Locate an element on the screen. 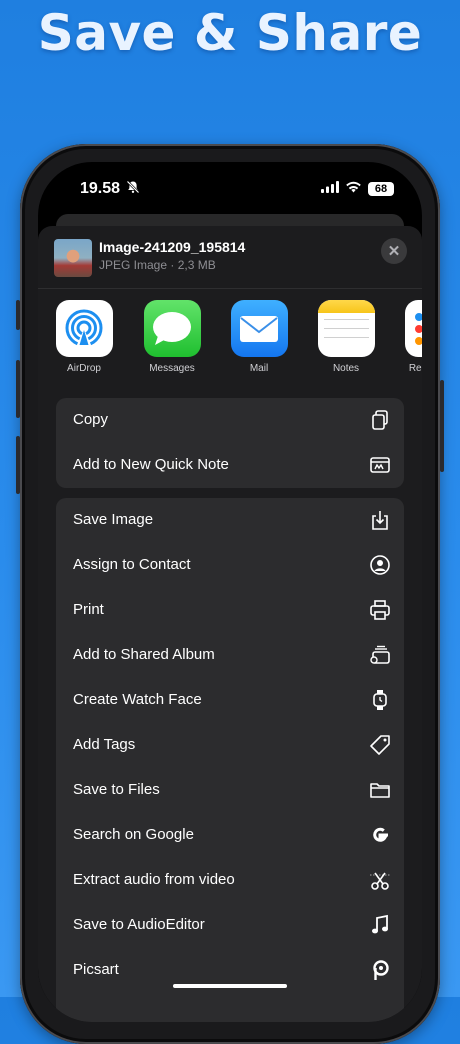  mute-switch is located at coordinates (18, 315).